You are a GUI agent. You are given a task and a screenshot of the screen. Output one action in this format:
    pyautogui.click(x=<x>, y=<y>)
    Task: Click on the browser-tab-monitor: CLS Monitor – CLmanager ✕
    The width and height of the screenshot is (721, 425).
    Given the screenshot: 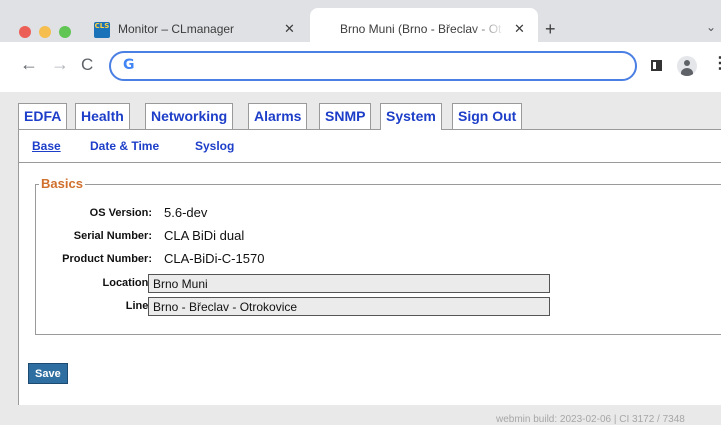 What is the action you would take?
    pyautogui.click(x=196, y=25)
    